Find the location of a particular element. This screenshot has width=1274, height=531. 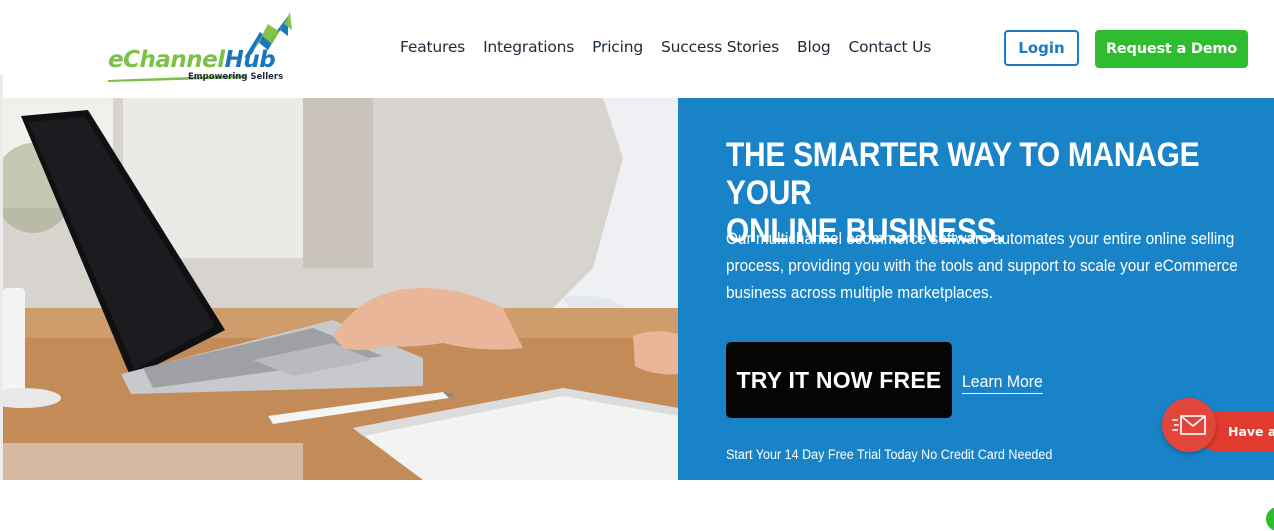

request-demo-button: Request a Demo is located at coordinates (1171, 49).